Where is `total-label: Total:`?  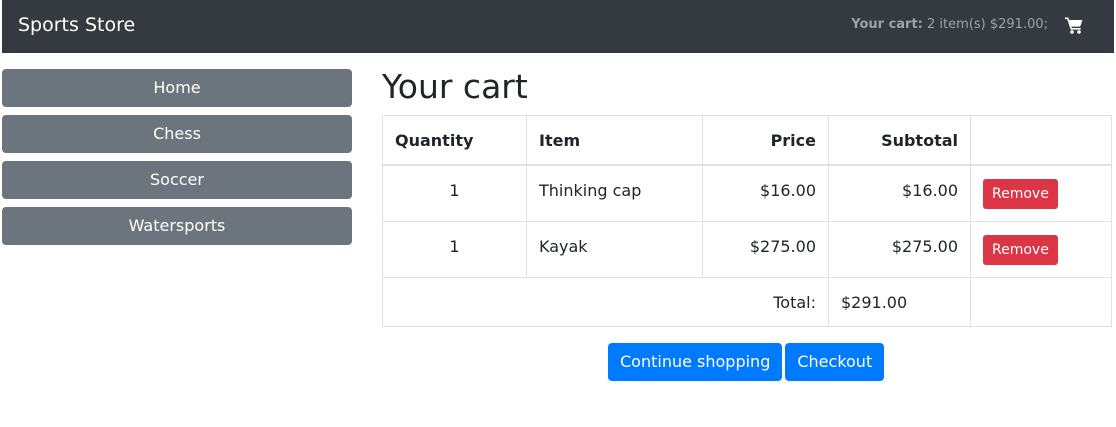
total-label: Total: is located at coordinates (605, 302).